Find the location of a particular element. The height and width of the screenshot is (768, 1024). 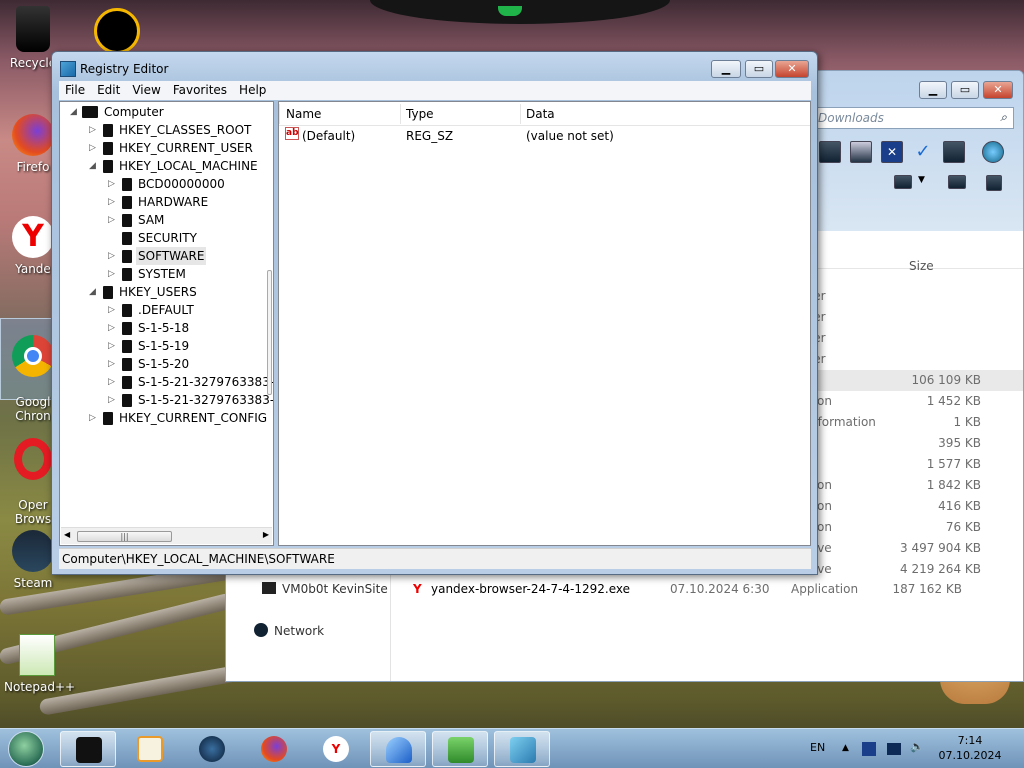

tree-node-label: S-1-5-19 is located at coordinates (164, 346).